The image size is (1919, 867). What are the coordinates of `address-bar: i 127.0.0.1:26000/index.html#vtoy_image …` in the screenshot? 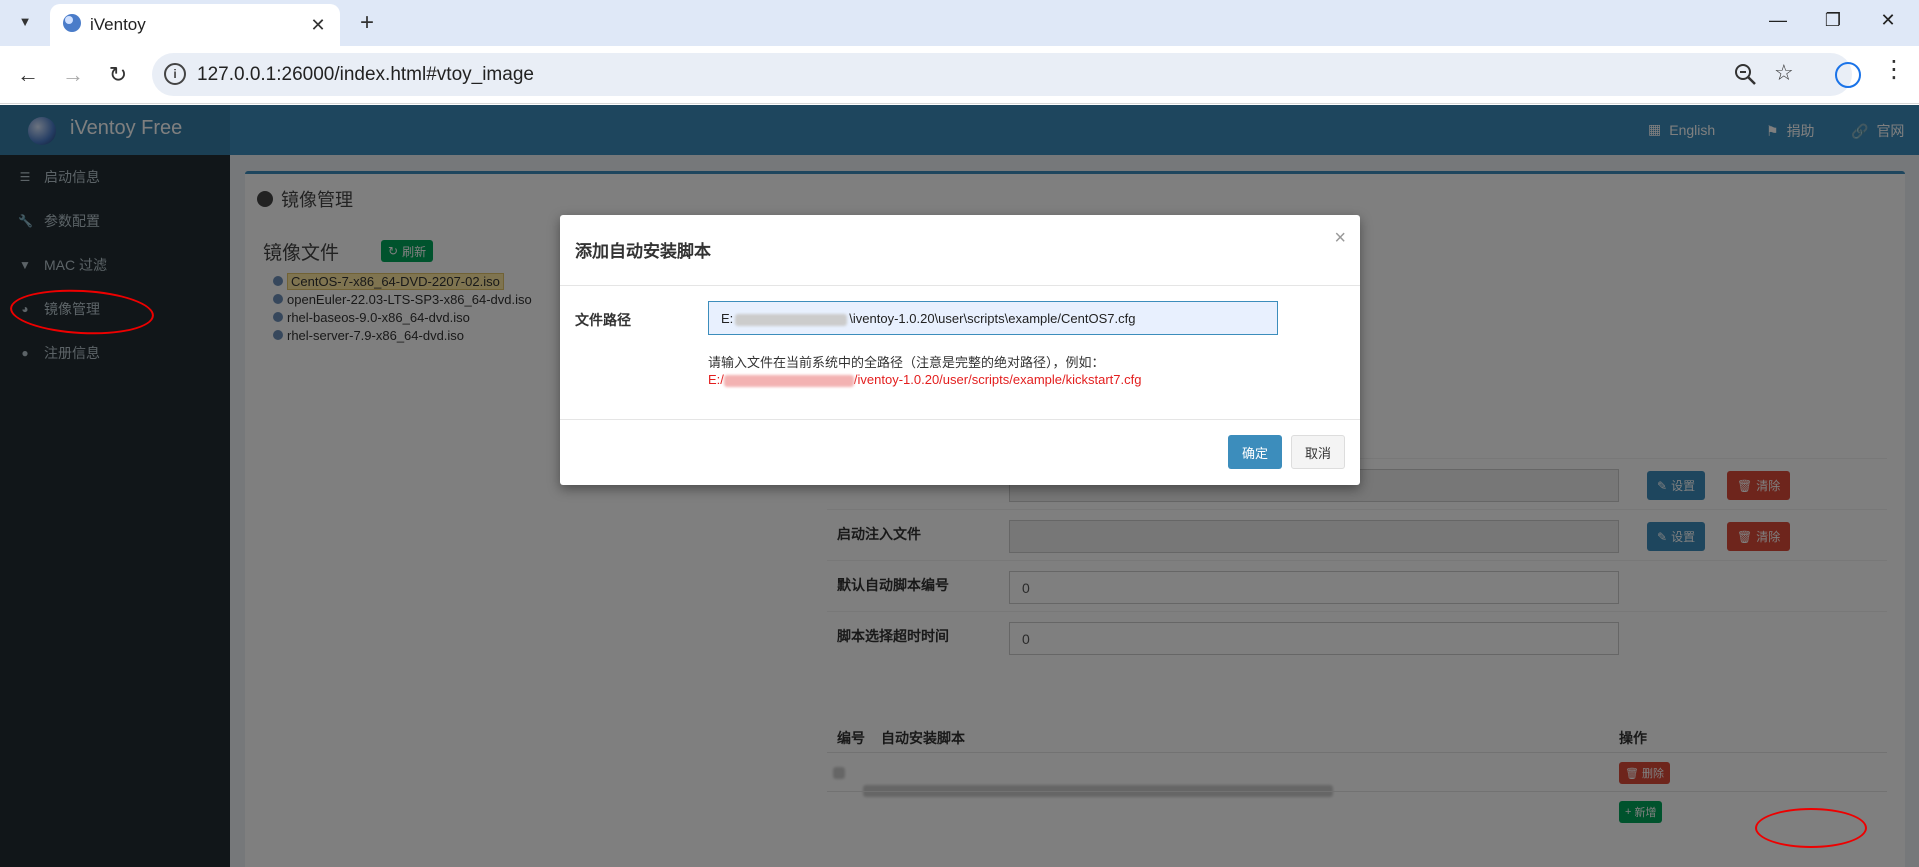 It's located at (1002, 74).